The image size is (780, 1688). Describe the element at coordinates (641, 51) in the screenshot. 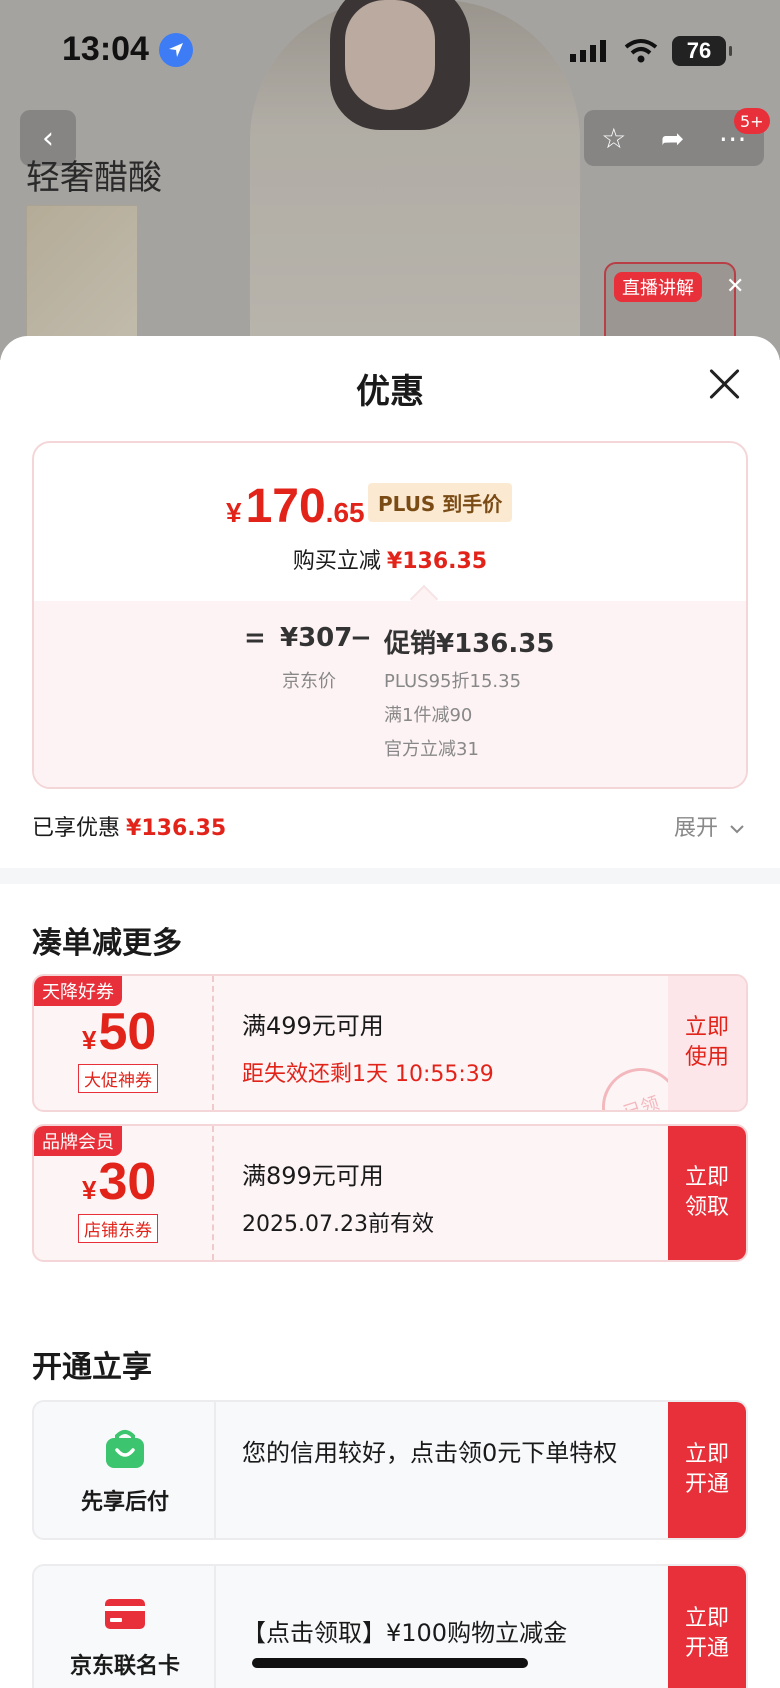

I see `wifi-icon` at that location.